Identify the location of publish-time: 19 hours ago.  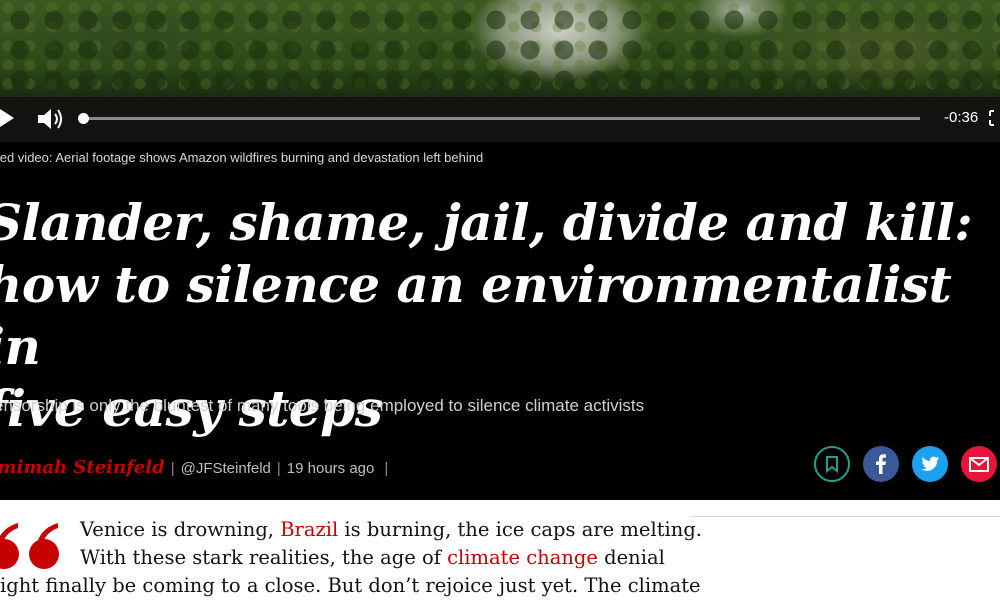
(330, 468).